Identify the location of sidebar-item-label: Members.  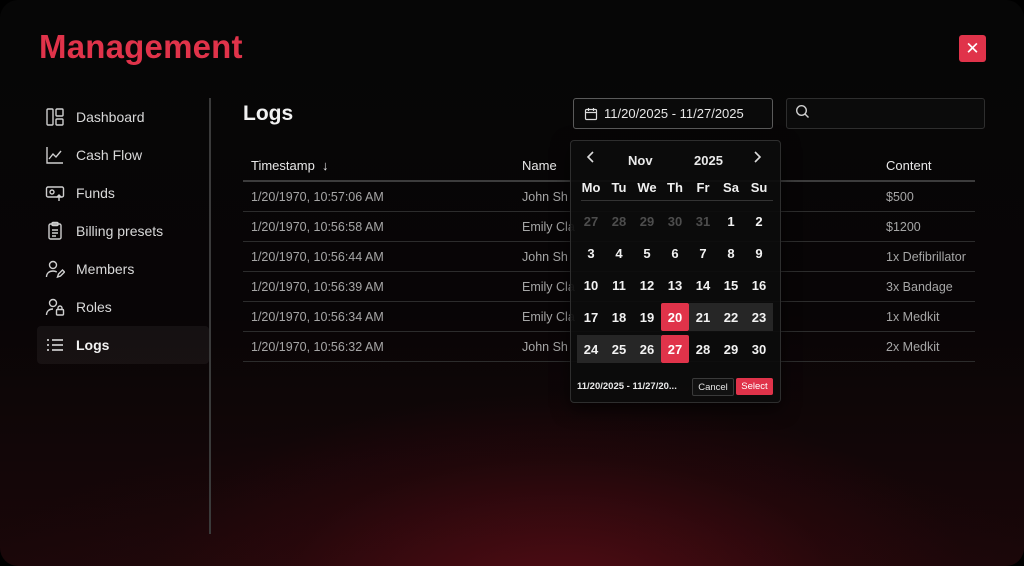
(105, 269).